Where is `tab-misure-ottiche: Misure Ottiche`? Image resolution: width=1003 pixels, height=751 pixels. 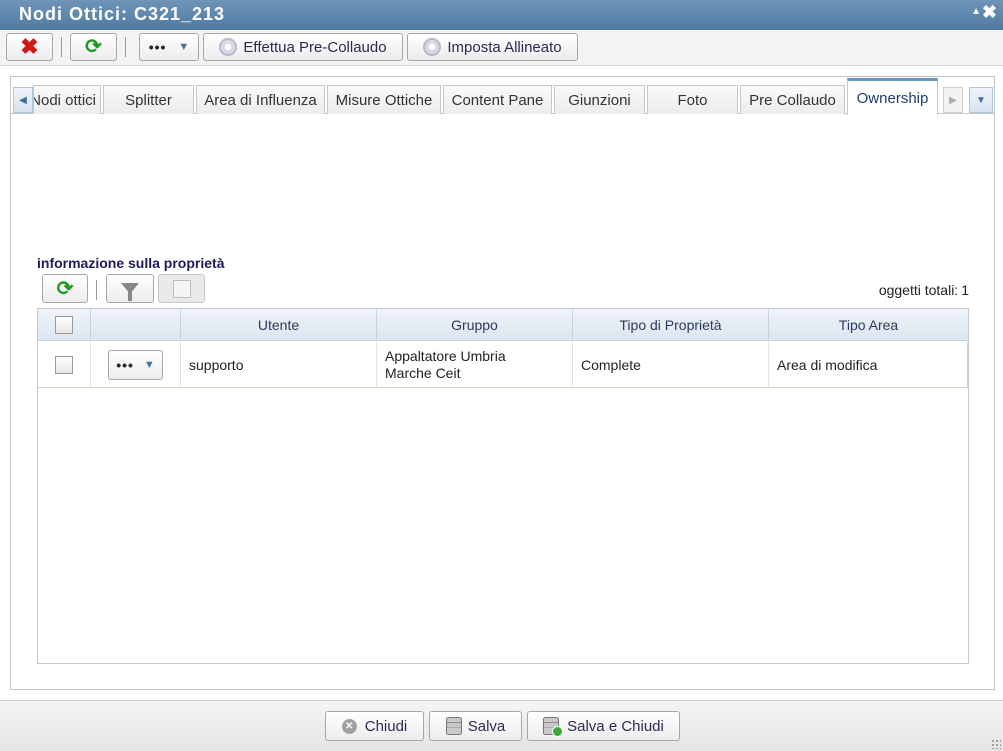 tab-misure-ottiche: Misure Ottiche is located at coordinates (384, 99).